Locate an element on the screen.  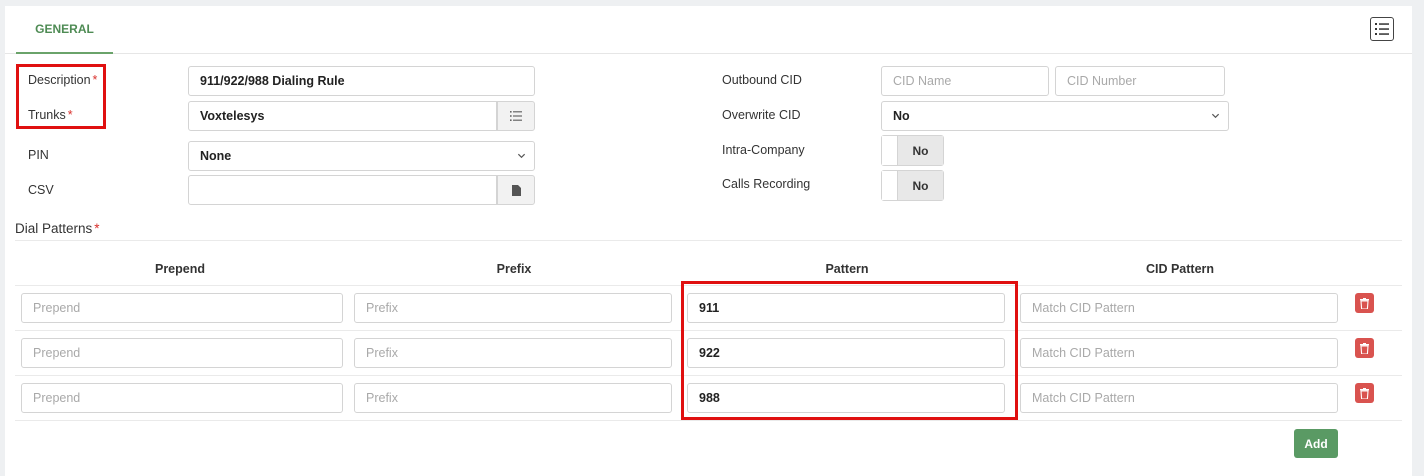
description-input is located at coordinates (361, 81).